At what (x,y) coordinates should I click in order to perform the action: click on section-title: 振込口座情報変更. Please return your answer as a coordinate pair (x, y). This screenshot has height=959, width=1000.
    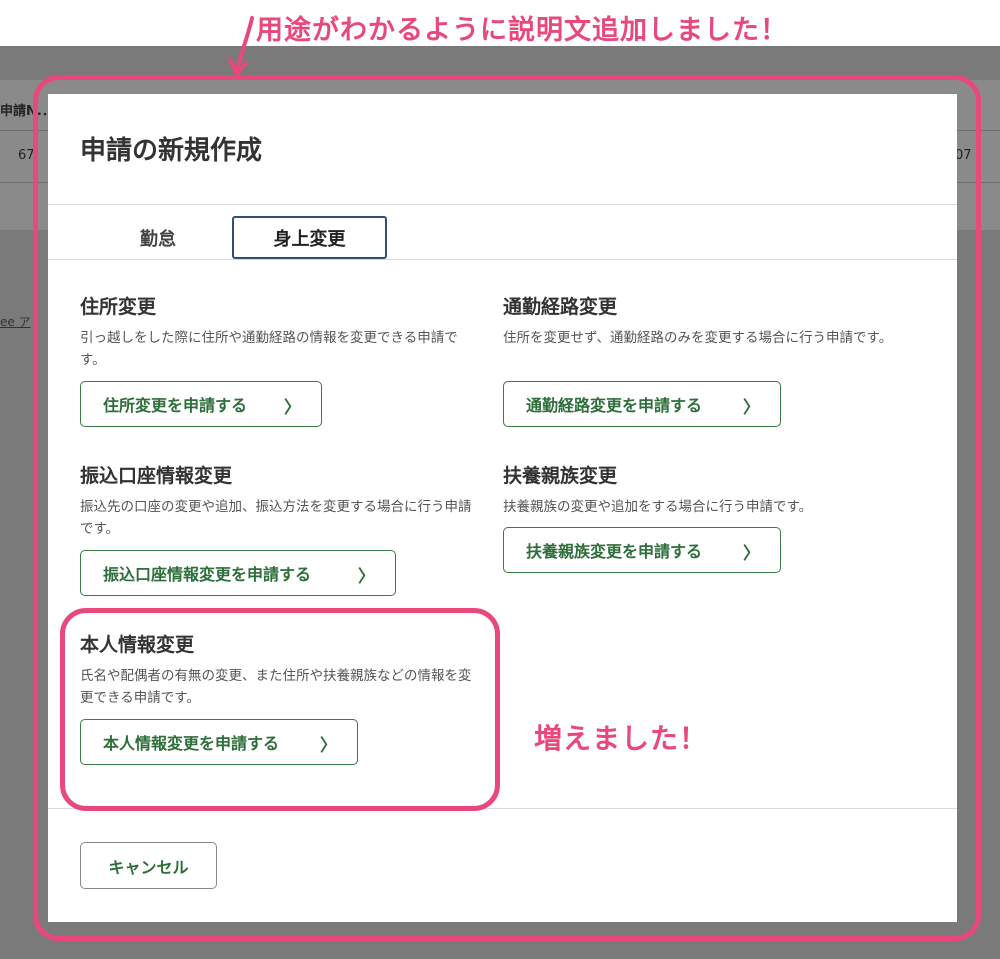
    Looking at the image, I should click on (156, 476).